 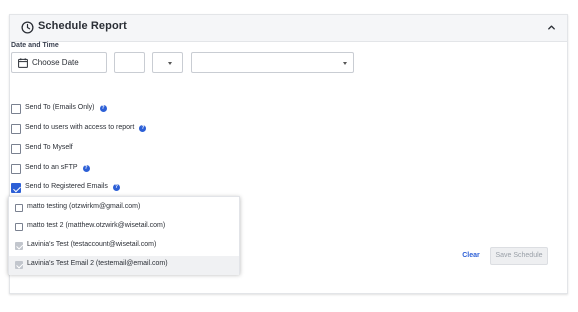 I want to click on option-label: Send to Registered Emails?, so click(x=72, y=187).